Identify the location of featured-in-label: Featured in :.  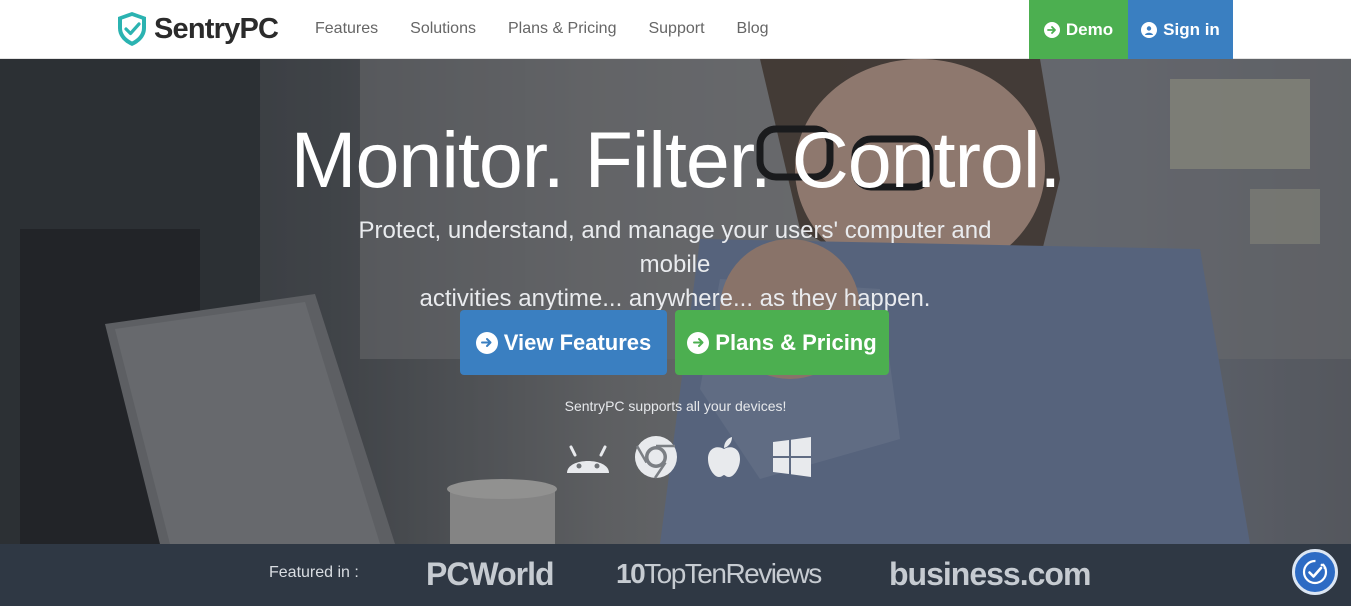
(314, 572).